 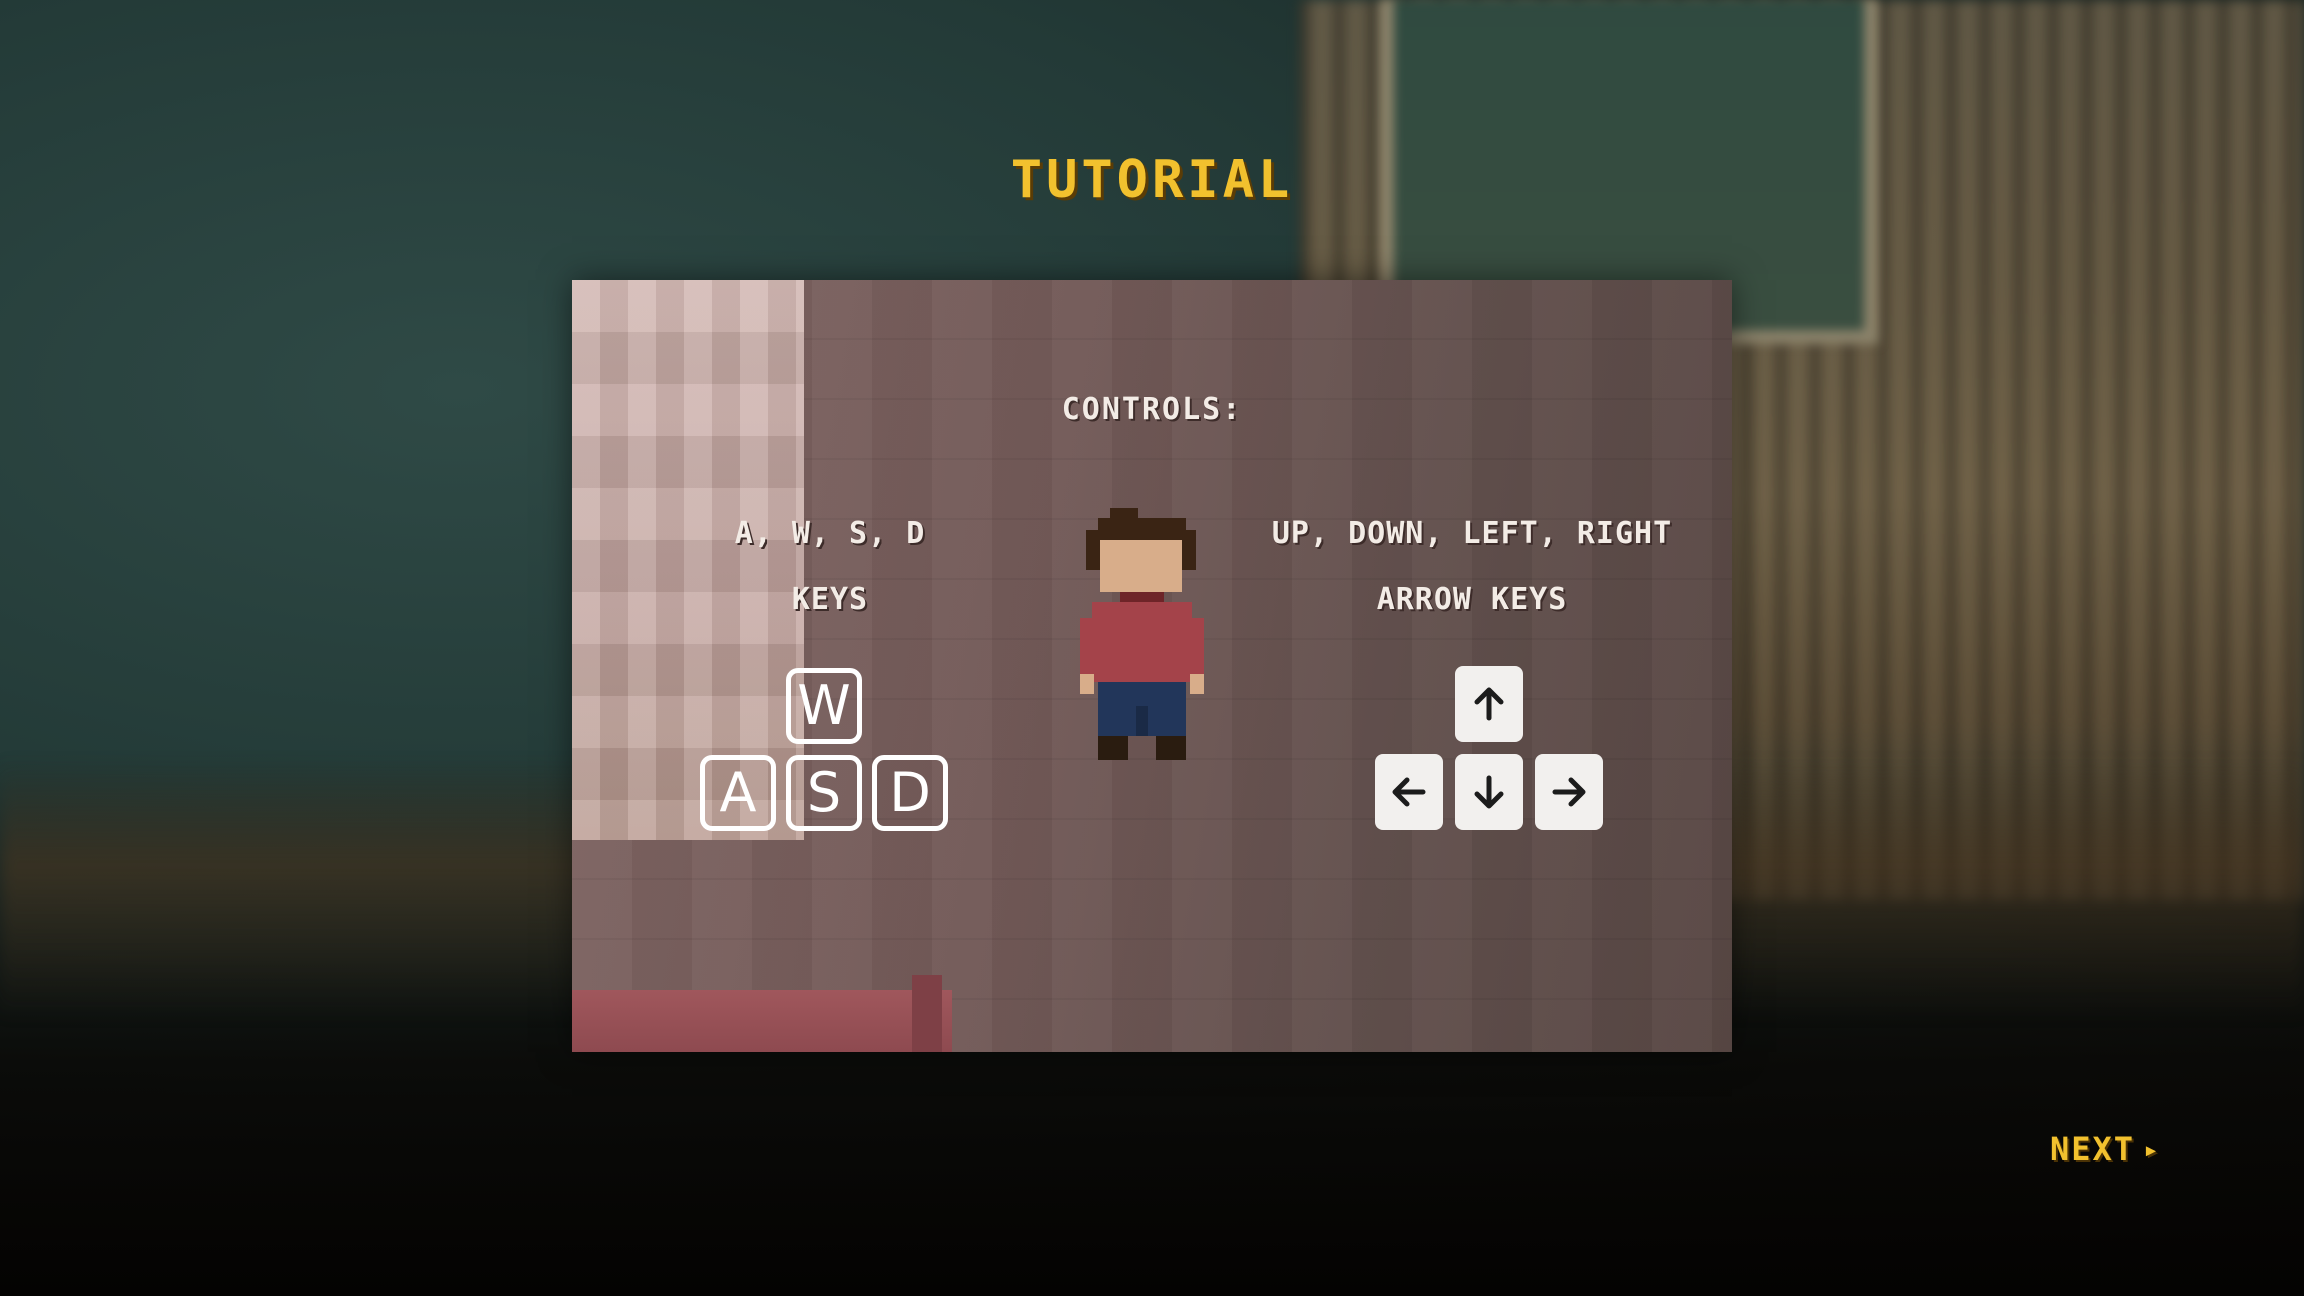 I want to click on wasd-label: A, W, S, D, so click(x=830, y=533).